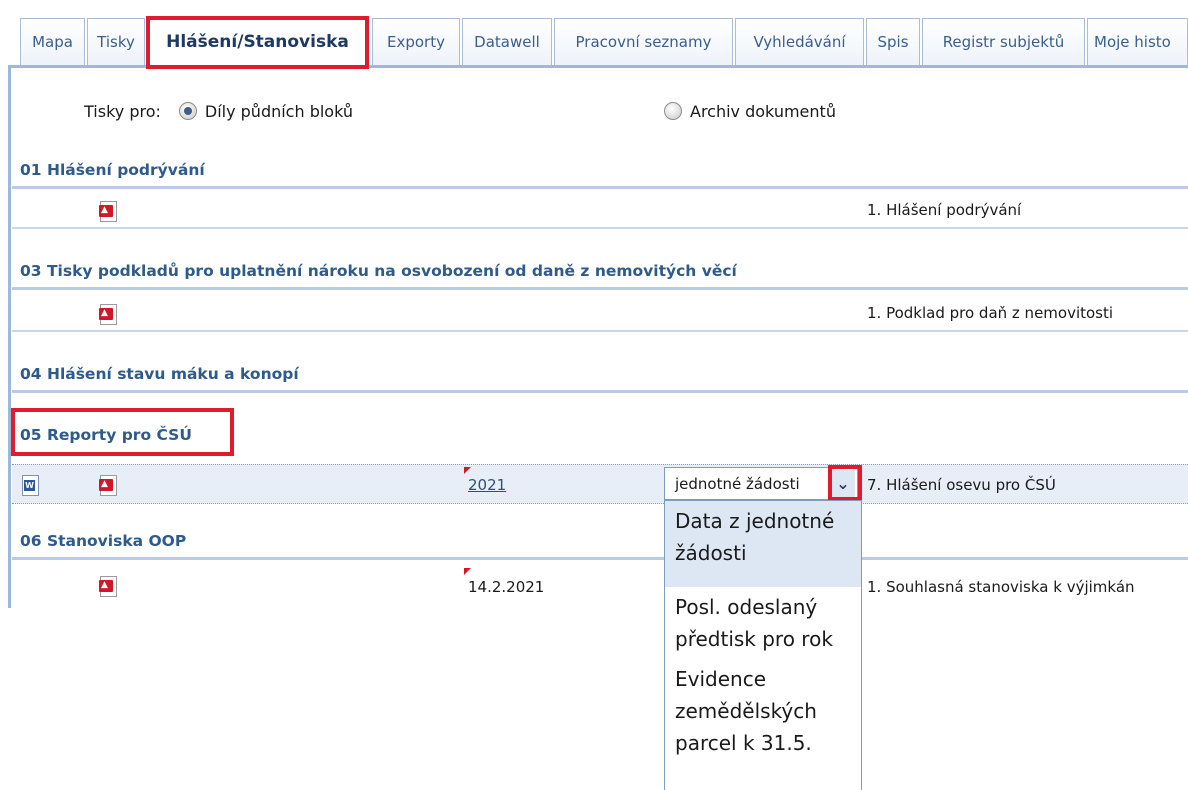 The width and height of the screenshot is (1188, 790). I want to click on word-icon, so click(30, 485).